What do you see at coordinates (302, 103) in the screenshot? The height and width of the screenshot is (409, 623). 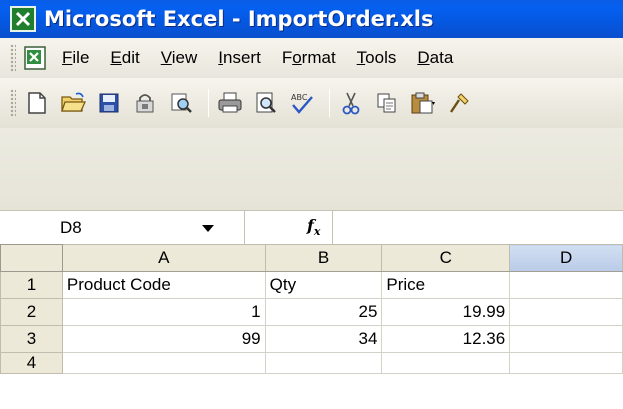 I see `spelling-icon: ABC` at bounding box center [302, 103].